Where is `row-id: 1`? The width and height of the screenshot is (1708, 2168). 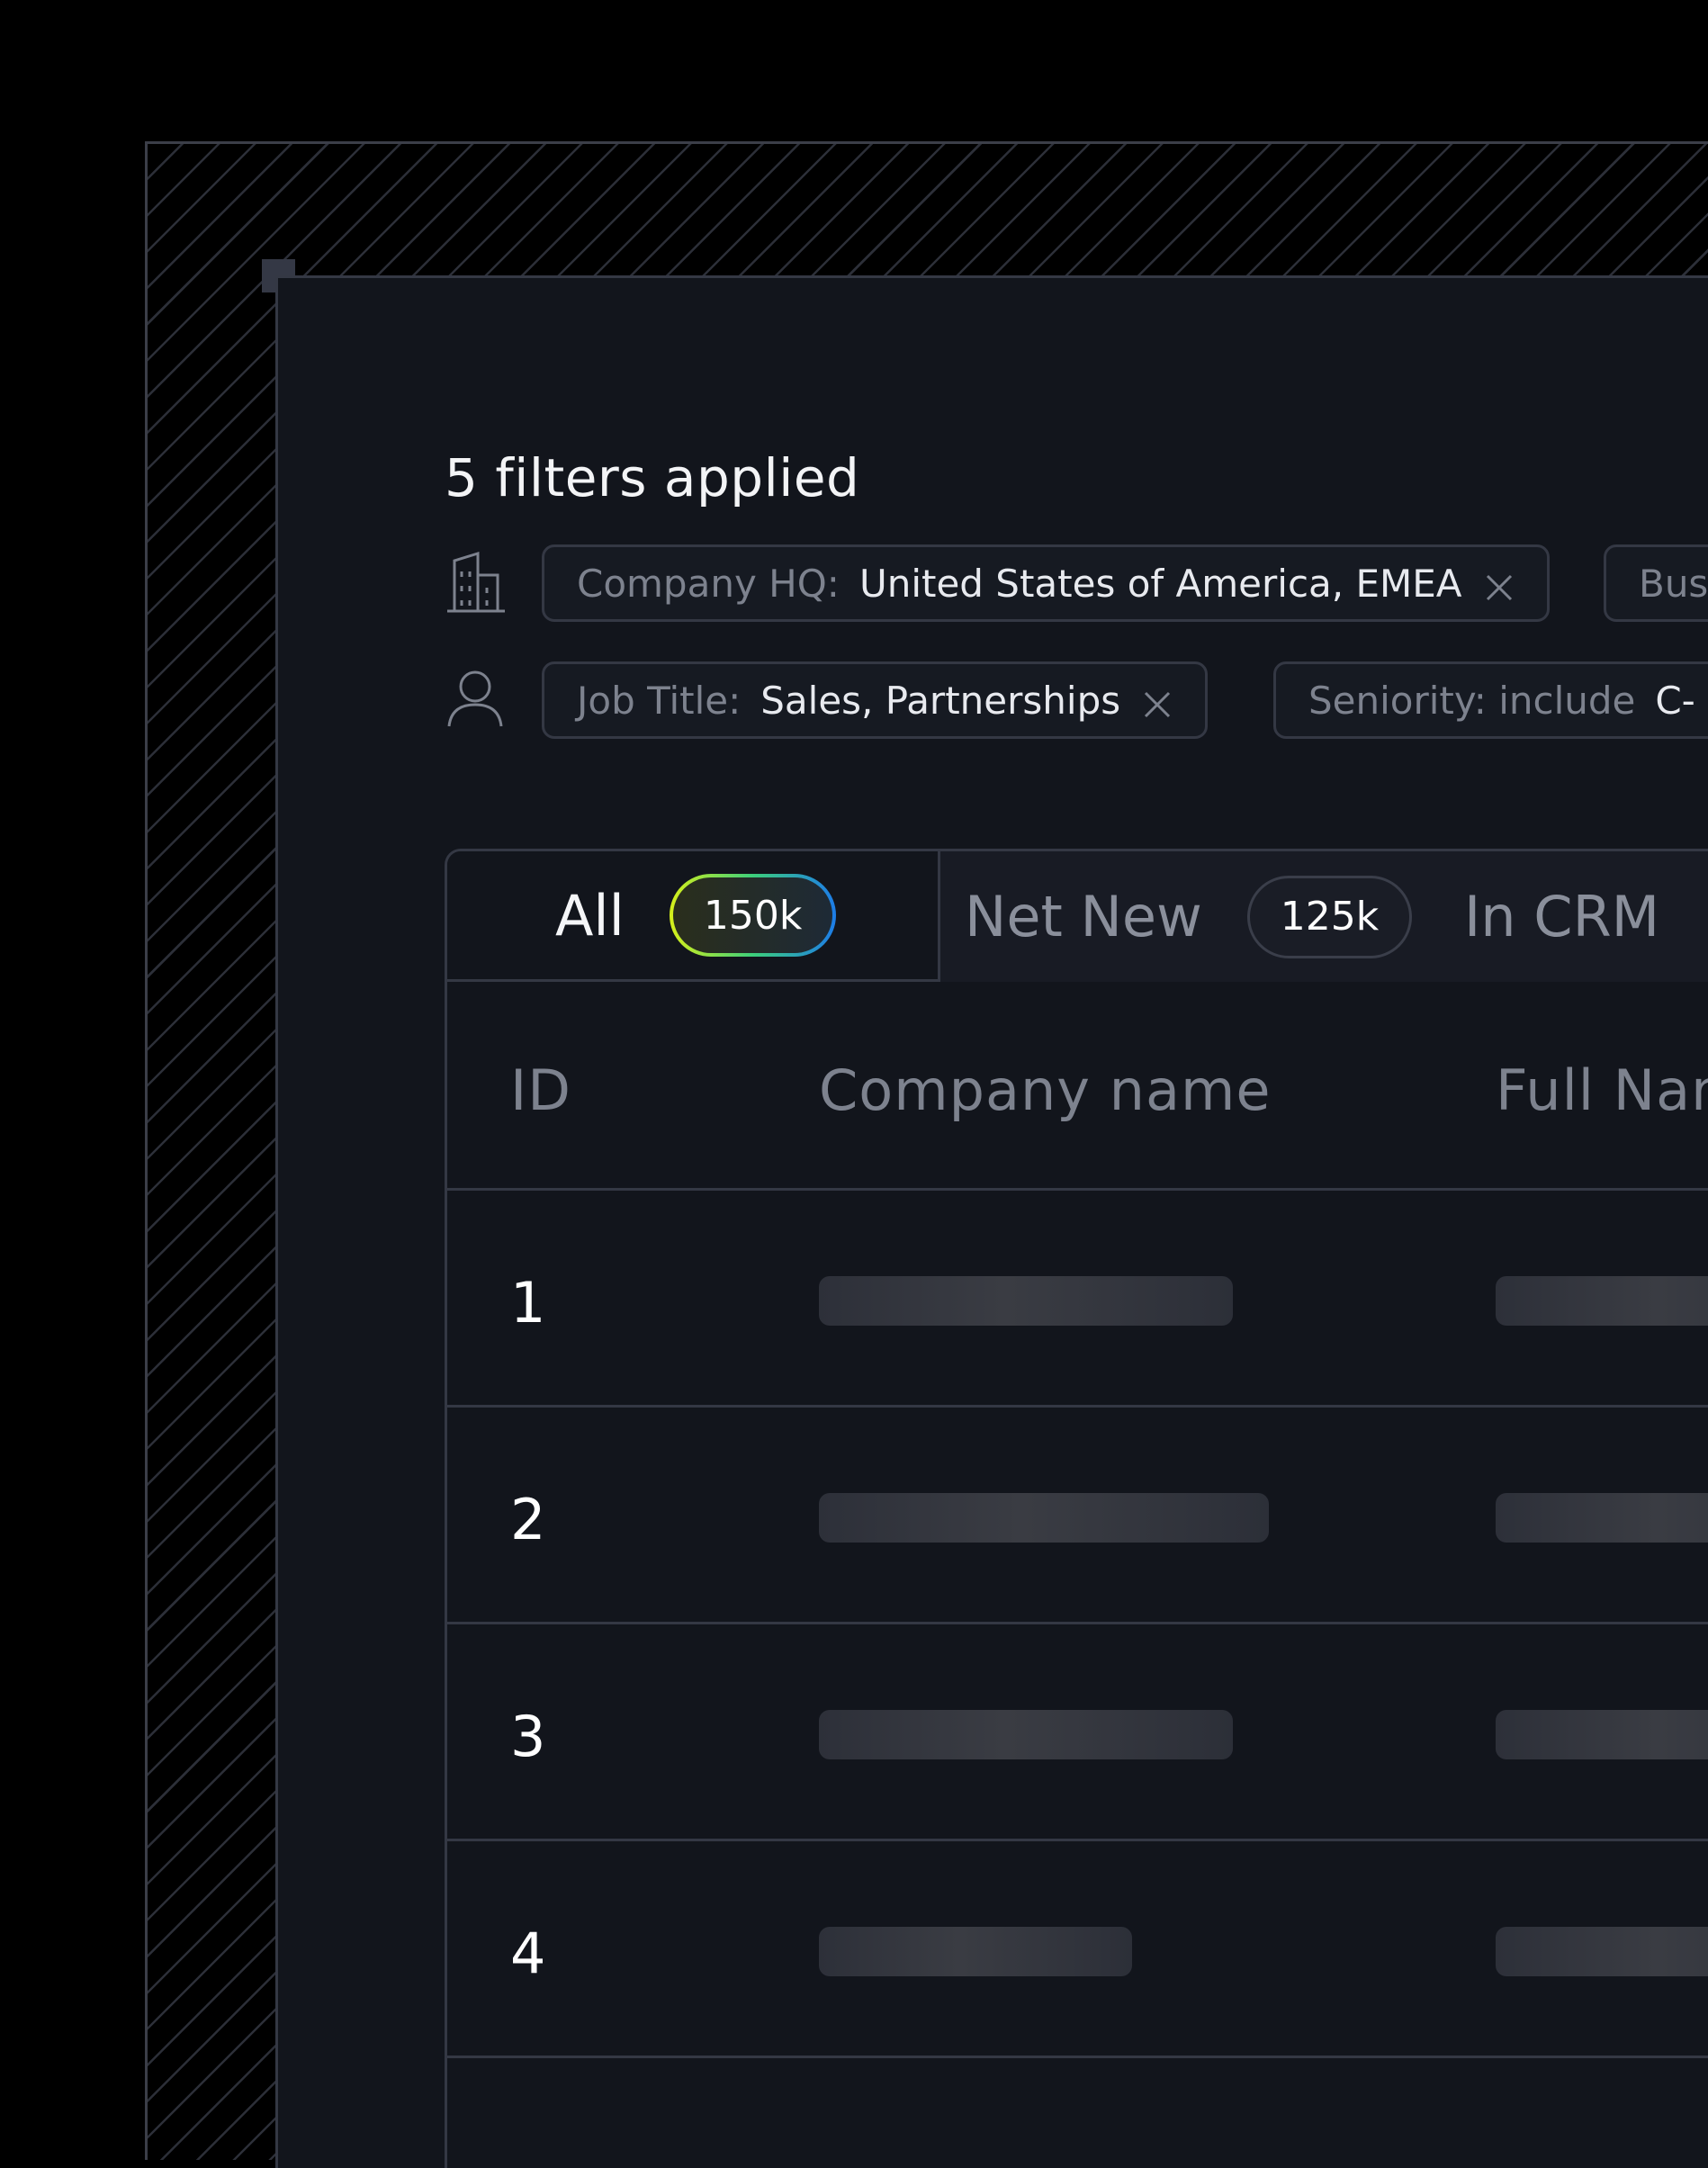 row-id: 1 is located at coordinates (528, 1303).